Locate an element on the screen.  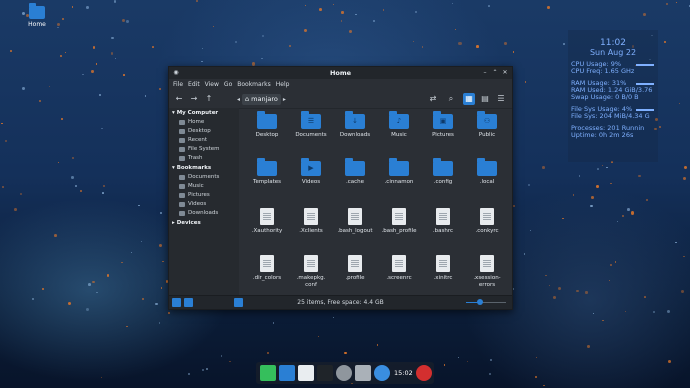
file-item: .dir_colors is located at coordinates (267, 268).